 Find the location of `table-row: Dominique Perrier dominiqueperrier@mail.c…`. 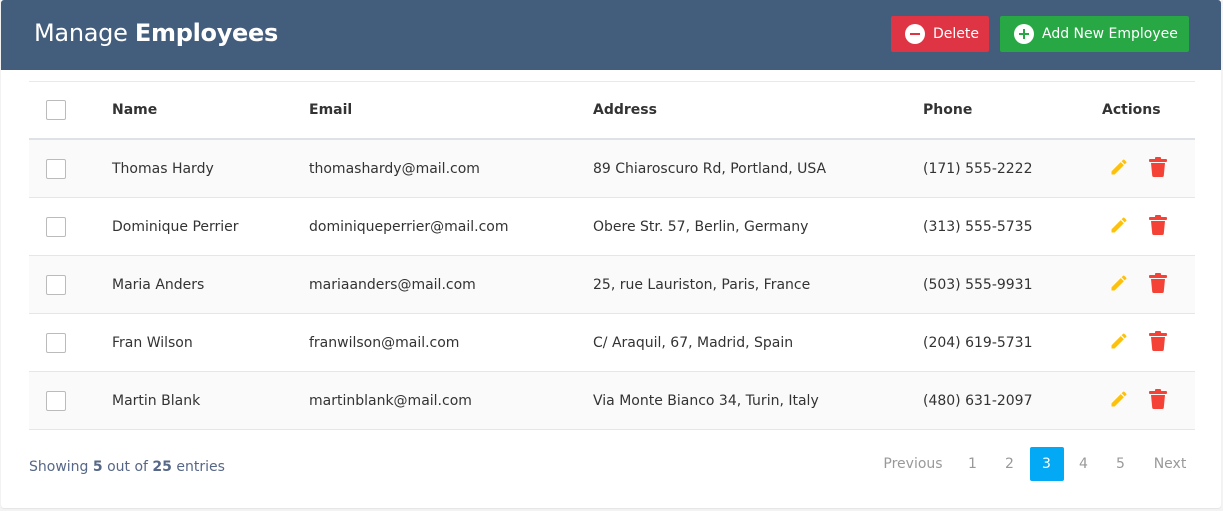

table-row: Dominique Perrier dominiqueperrier@mail.c… is located at coordinates (612, 227).